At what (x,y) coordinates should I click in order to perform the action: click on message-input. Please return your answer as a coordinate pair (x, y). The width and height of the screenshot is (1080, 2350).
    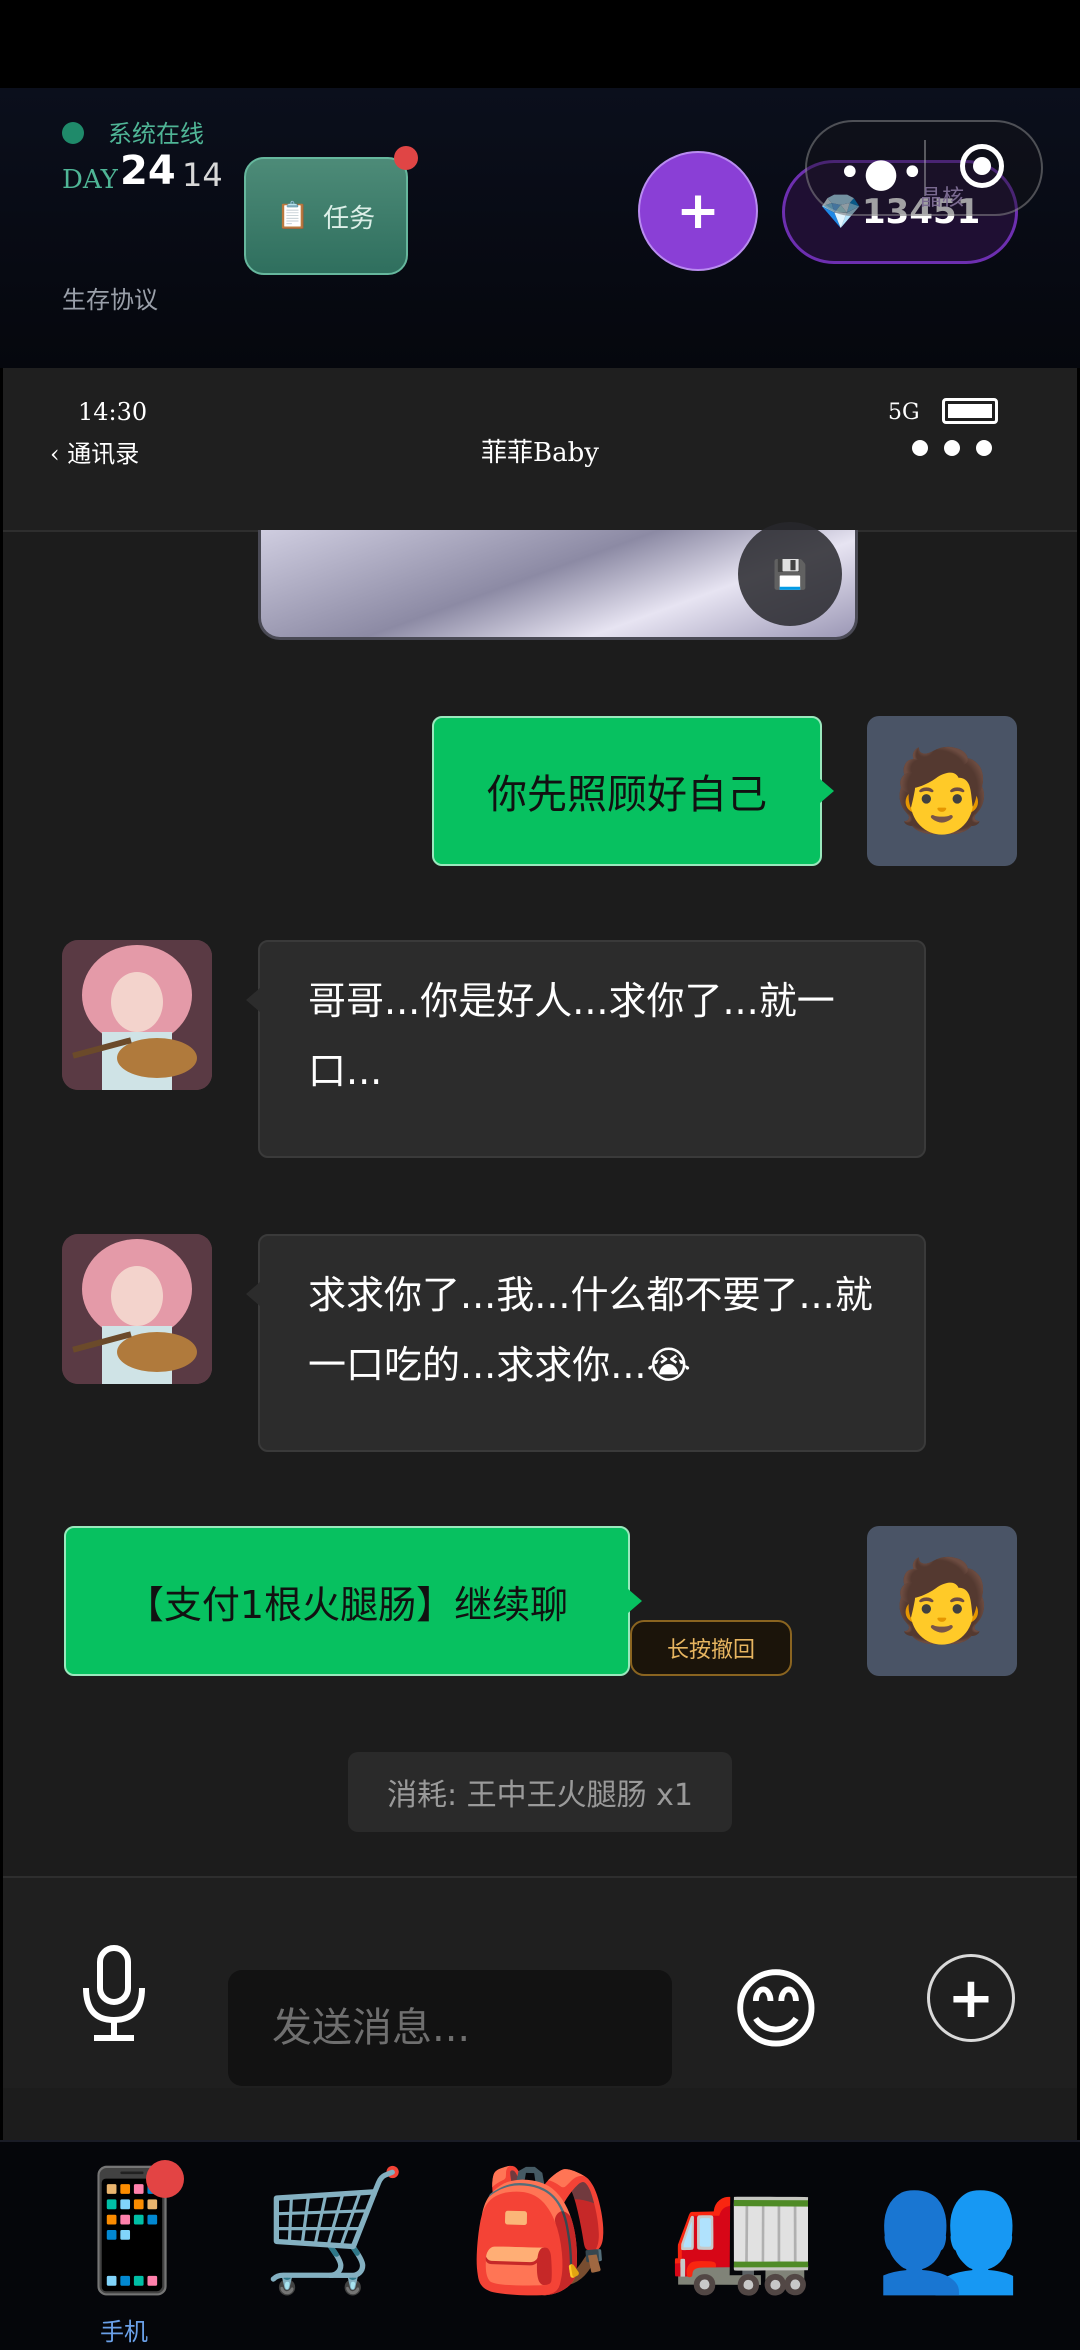
    Looking at the image, I should click on (450, 2028).